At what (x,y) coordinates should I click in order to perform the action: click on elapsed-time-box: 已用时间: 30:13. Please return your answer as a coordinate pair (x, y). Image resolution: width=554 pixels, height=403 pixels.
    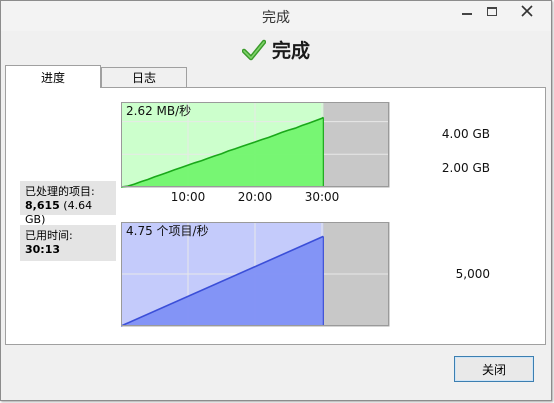
    Looking at the image, I should click on (68, 243).